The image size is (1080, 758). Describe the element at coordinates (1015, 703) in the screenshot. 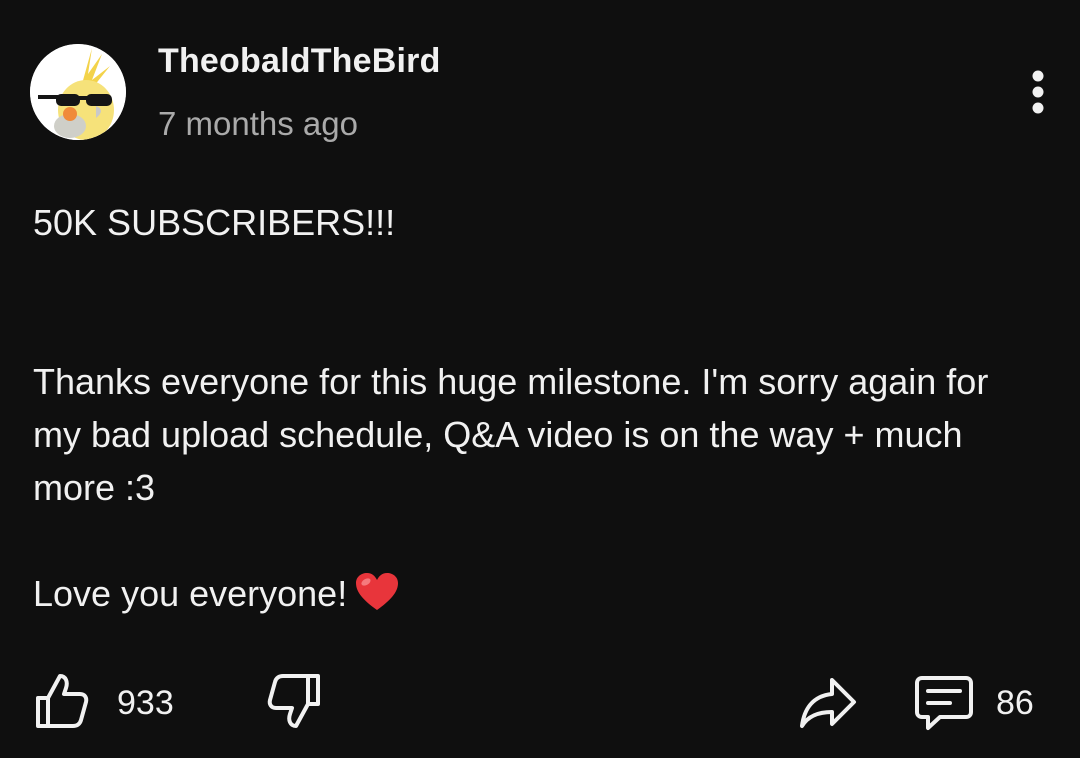

I see `comment-count: 86` at that location.